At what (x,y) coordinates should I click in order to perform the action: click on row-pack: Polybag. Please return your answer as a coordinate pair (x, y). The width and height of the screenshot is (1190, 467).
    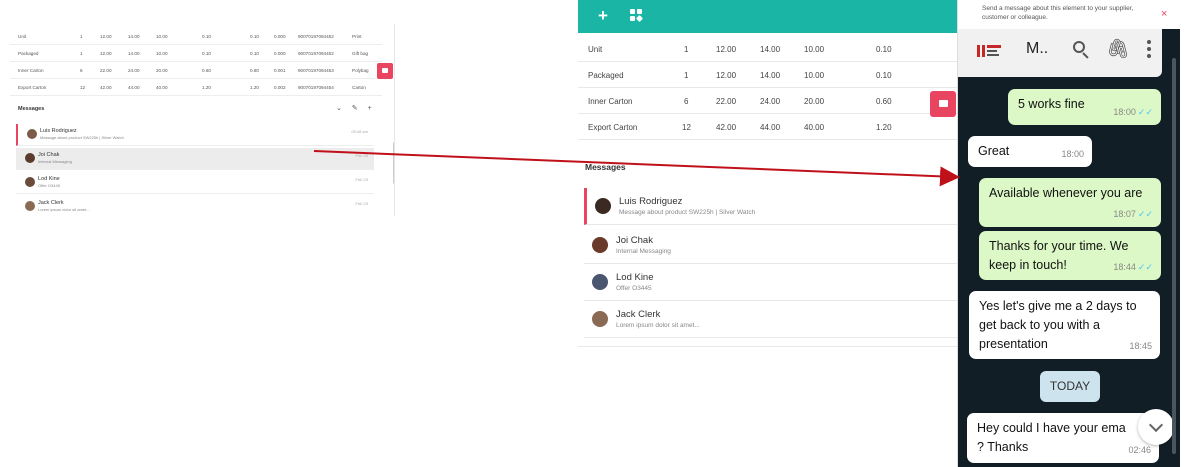
    Looking at the image, I should click on (360, 70).